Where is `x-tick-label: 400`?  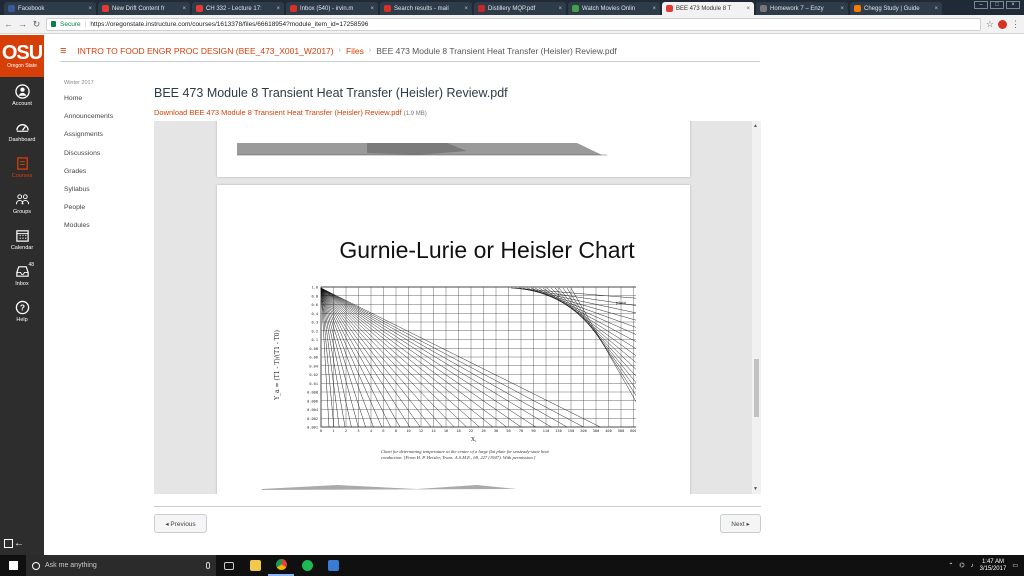 x-tick-label: 400 is located at coordinates (608, 431).